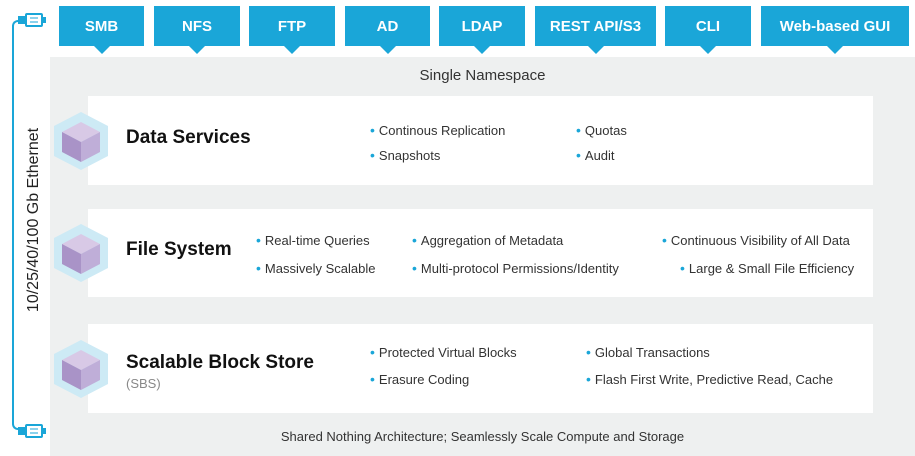 This screenshot has height=456, width=915. I want to click on protocol-tab-web-gui: Web-based GUI, so click(835, 30).